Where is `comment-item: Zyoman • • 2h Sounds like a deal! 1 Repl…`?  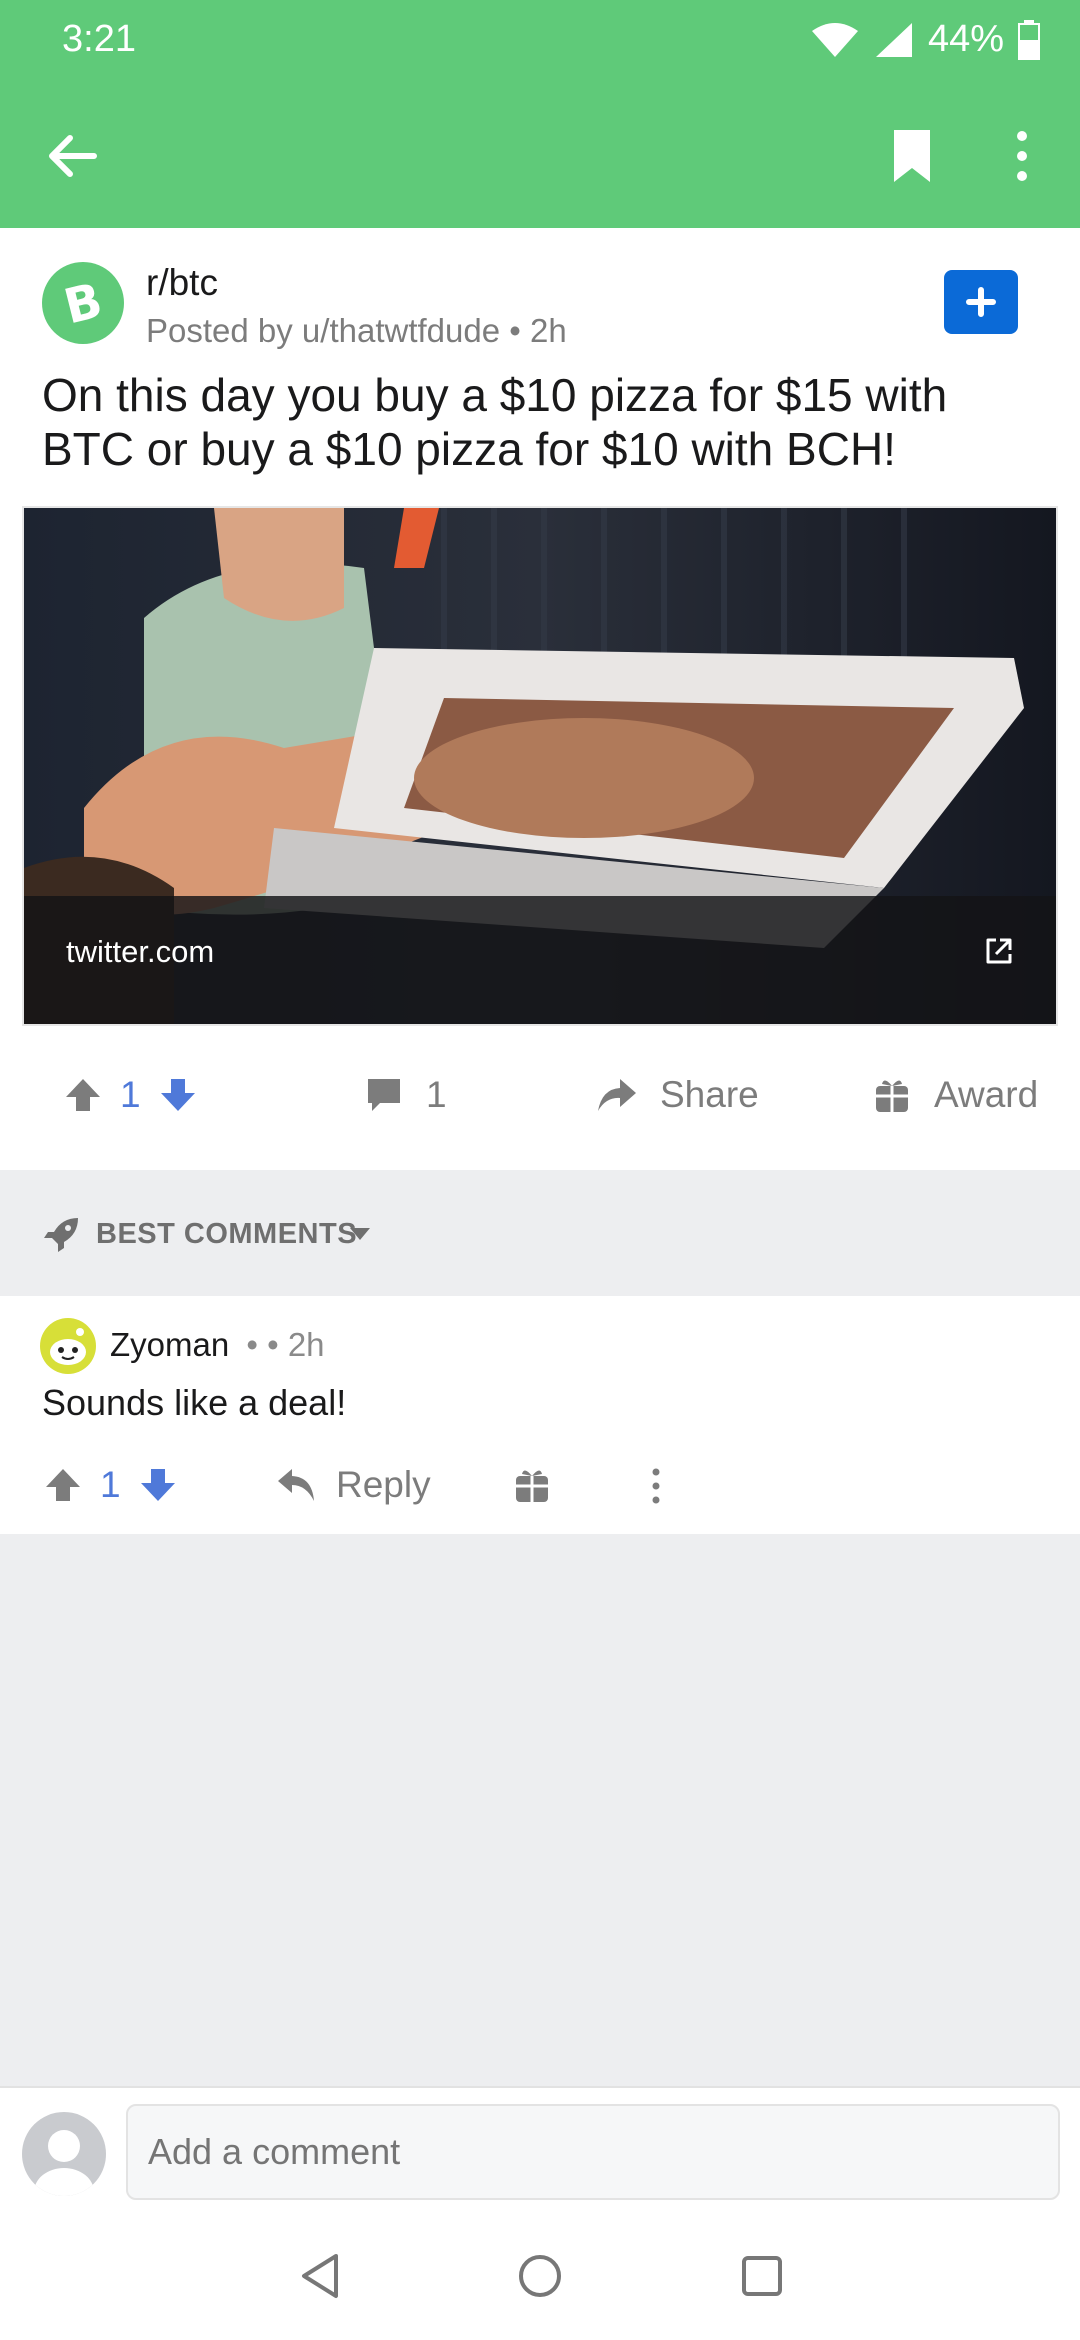
comment-item: Zyoman • • 2h Sounds like a deal! 1 Repl… is located at coordinates (540, 1415).